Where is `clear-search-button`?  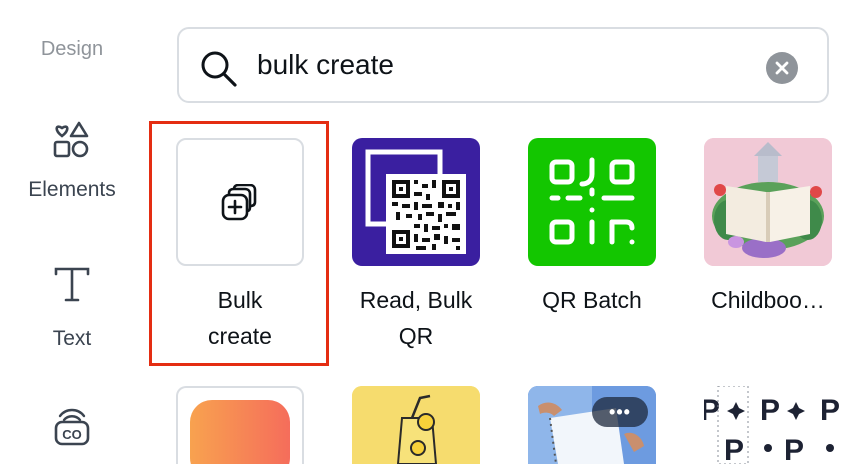 clear-search-button is located at coordinates (782, 68).